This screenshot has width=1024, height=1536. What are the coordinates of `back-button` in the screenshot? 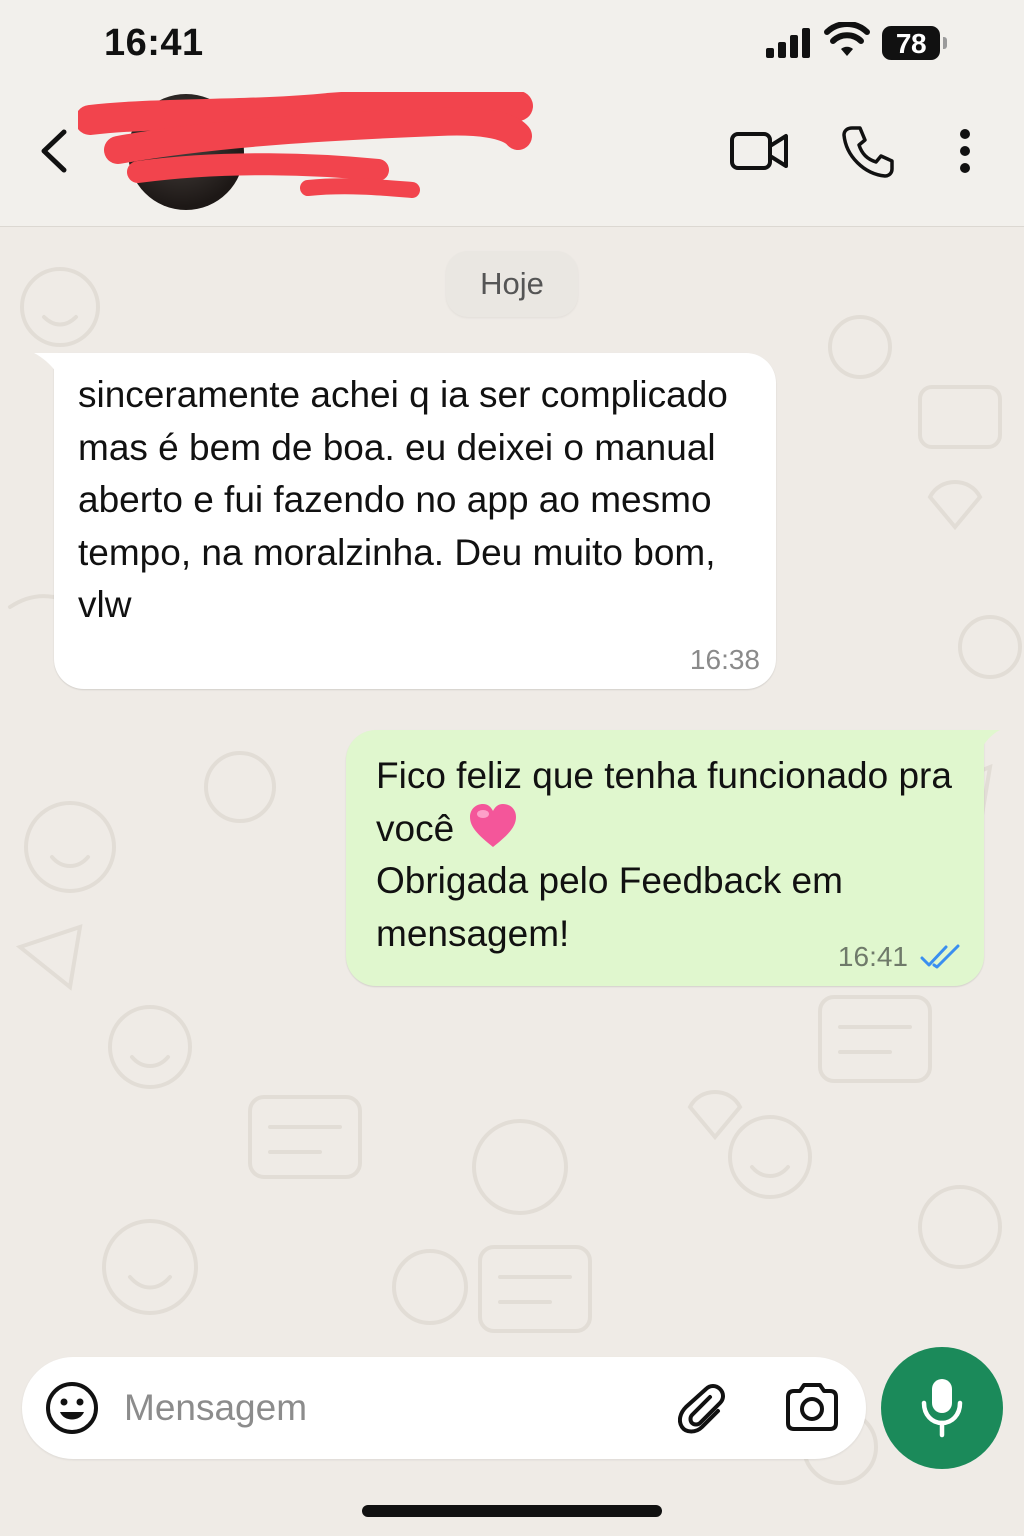 It's located at (55, 151).